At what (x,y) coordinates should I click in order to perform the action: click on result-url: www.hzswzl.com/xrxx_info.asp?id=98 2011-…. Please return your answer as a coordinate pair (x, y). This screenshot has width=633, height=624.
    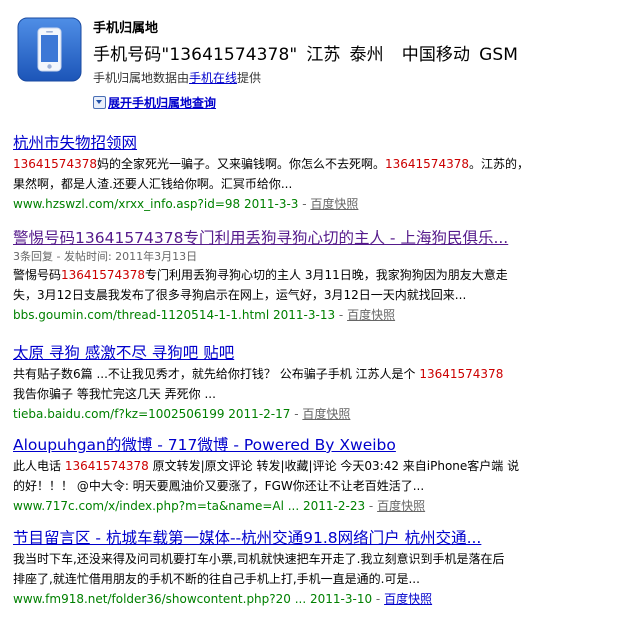
    Looking at the image, I should click on (186, 204).